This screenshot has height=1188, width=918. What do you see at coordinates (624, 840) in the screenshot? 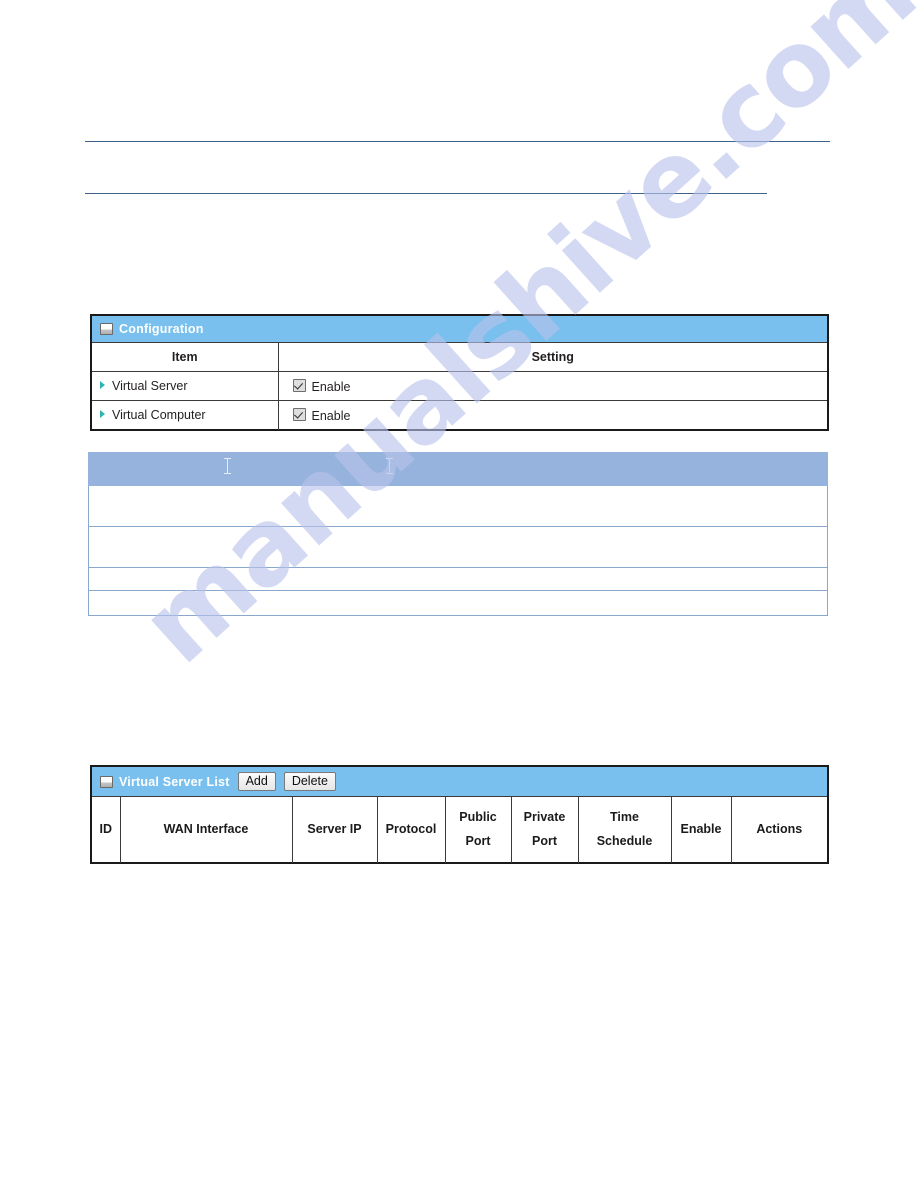
I see `time-schedule-line2: Schedule` at bounding box center [624, 840].